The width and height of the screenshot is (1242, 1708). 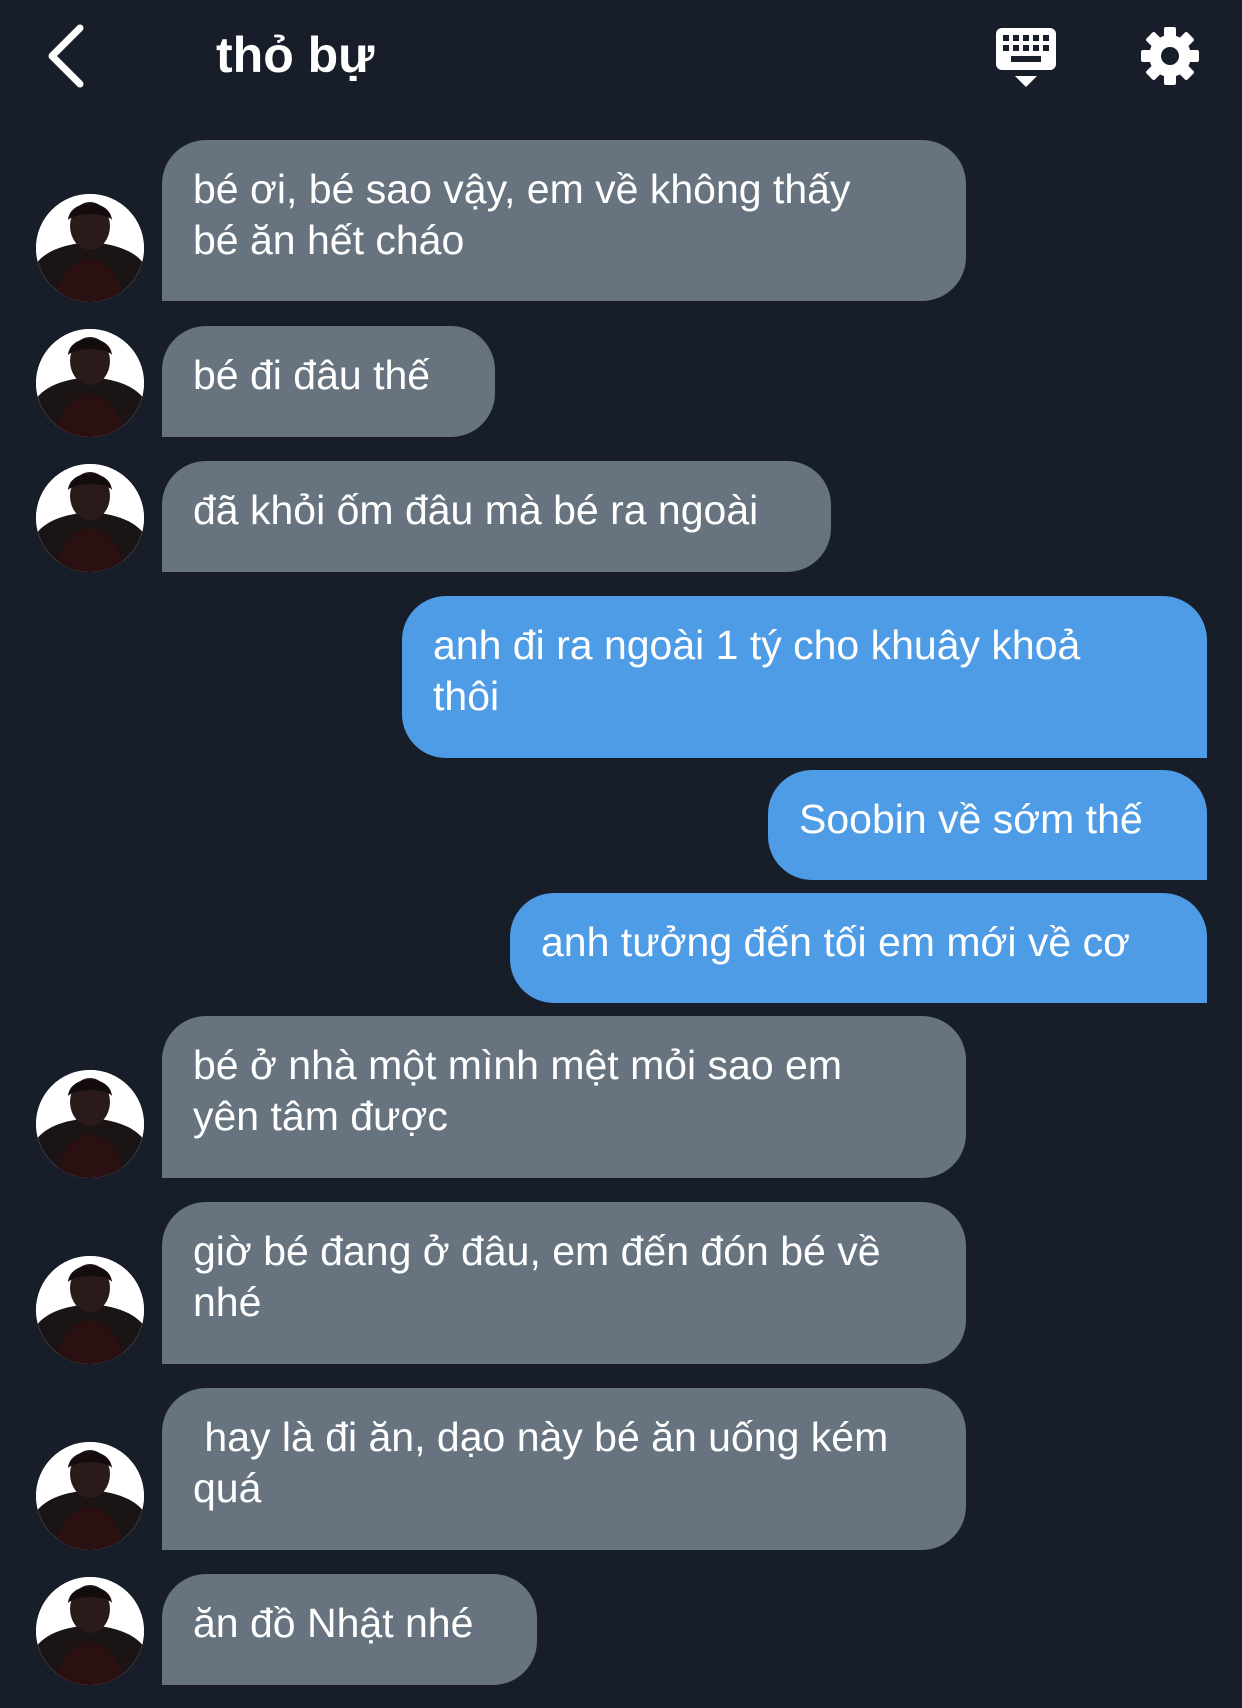 What do you see at coordinates (987, 825) in the screenshot?
I see `outgoing-message-bubble: Soobin về sớm thế` at bounding box center [987, 825].